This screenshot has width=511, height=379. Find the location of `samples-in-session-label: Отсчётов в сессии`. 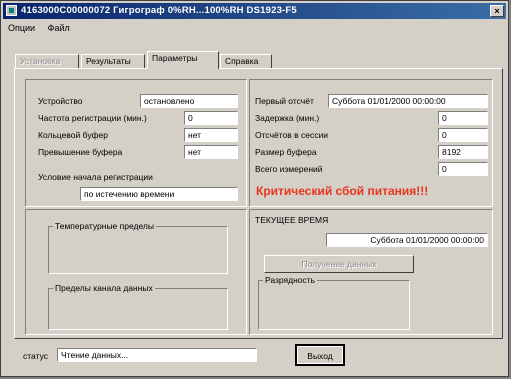

samples-in-session-label: Отсчётов в сессии is located at coordinates (291, 135).